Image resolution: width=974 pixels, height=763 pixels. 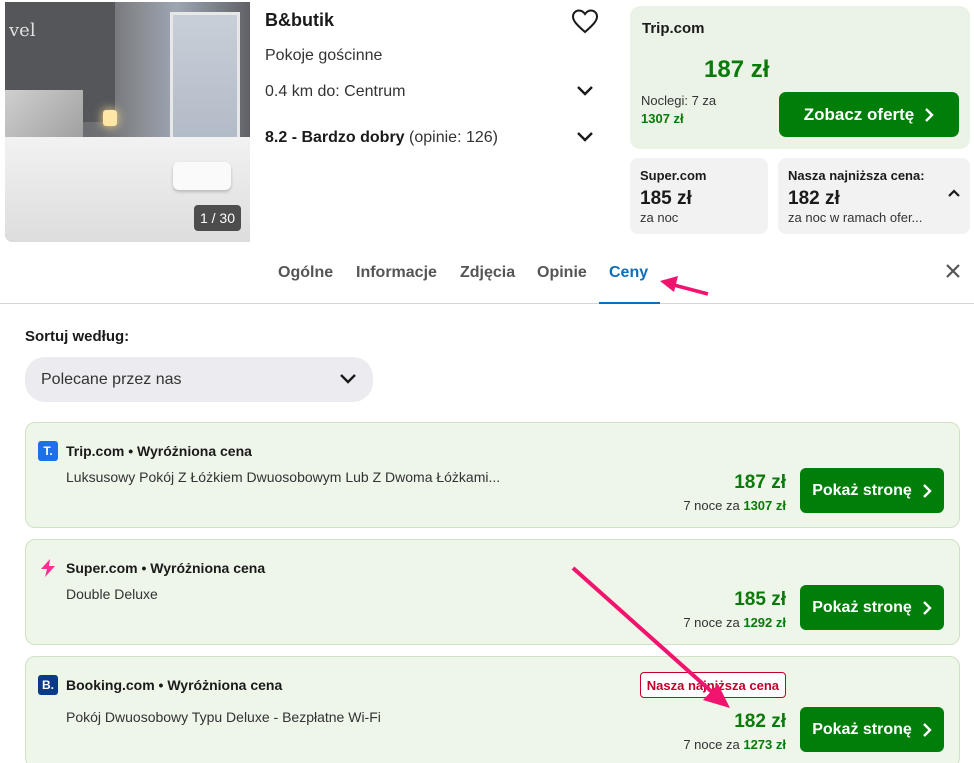 What do you see at coordinates (678, 110) in the screenshot?
I see `main-offer-nights: Noclegi: 7 za 1307 zł` at bounding box center [678, 110].